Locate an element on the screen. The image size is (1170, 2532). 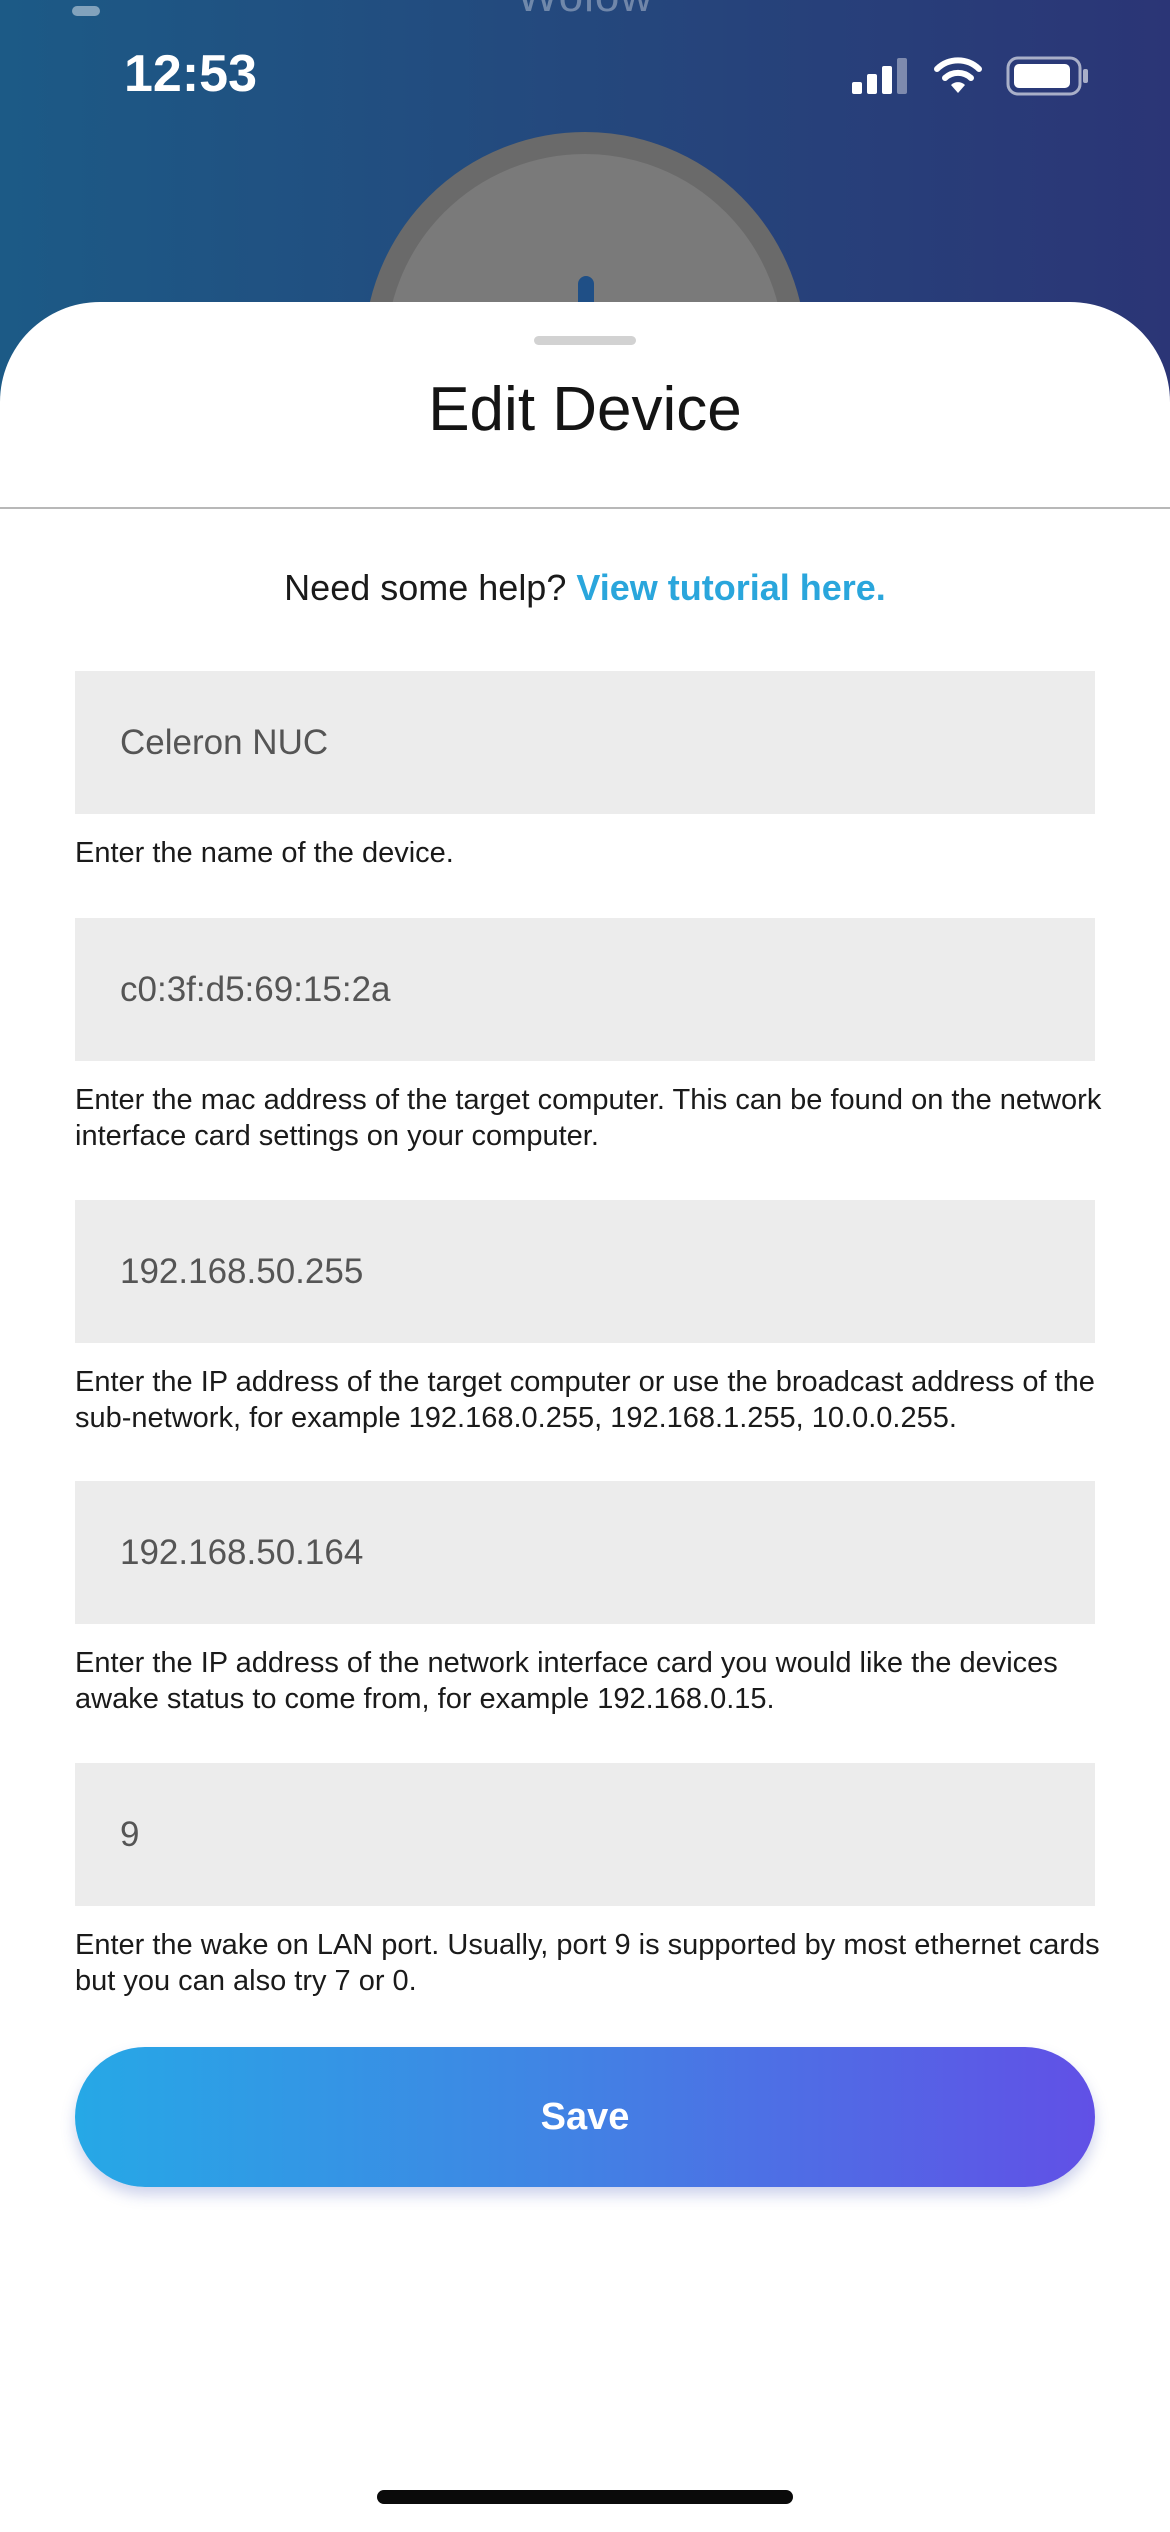
mac-address-field: c0:3f:d5:69:15:2a is located at coordinates (585, 989).